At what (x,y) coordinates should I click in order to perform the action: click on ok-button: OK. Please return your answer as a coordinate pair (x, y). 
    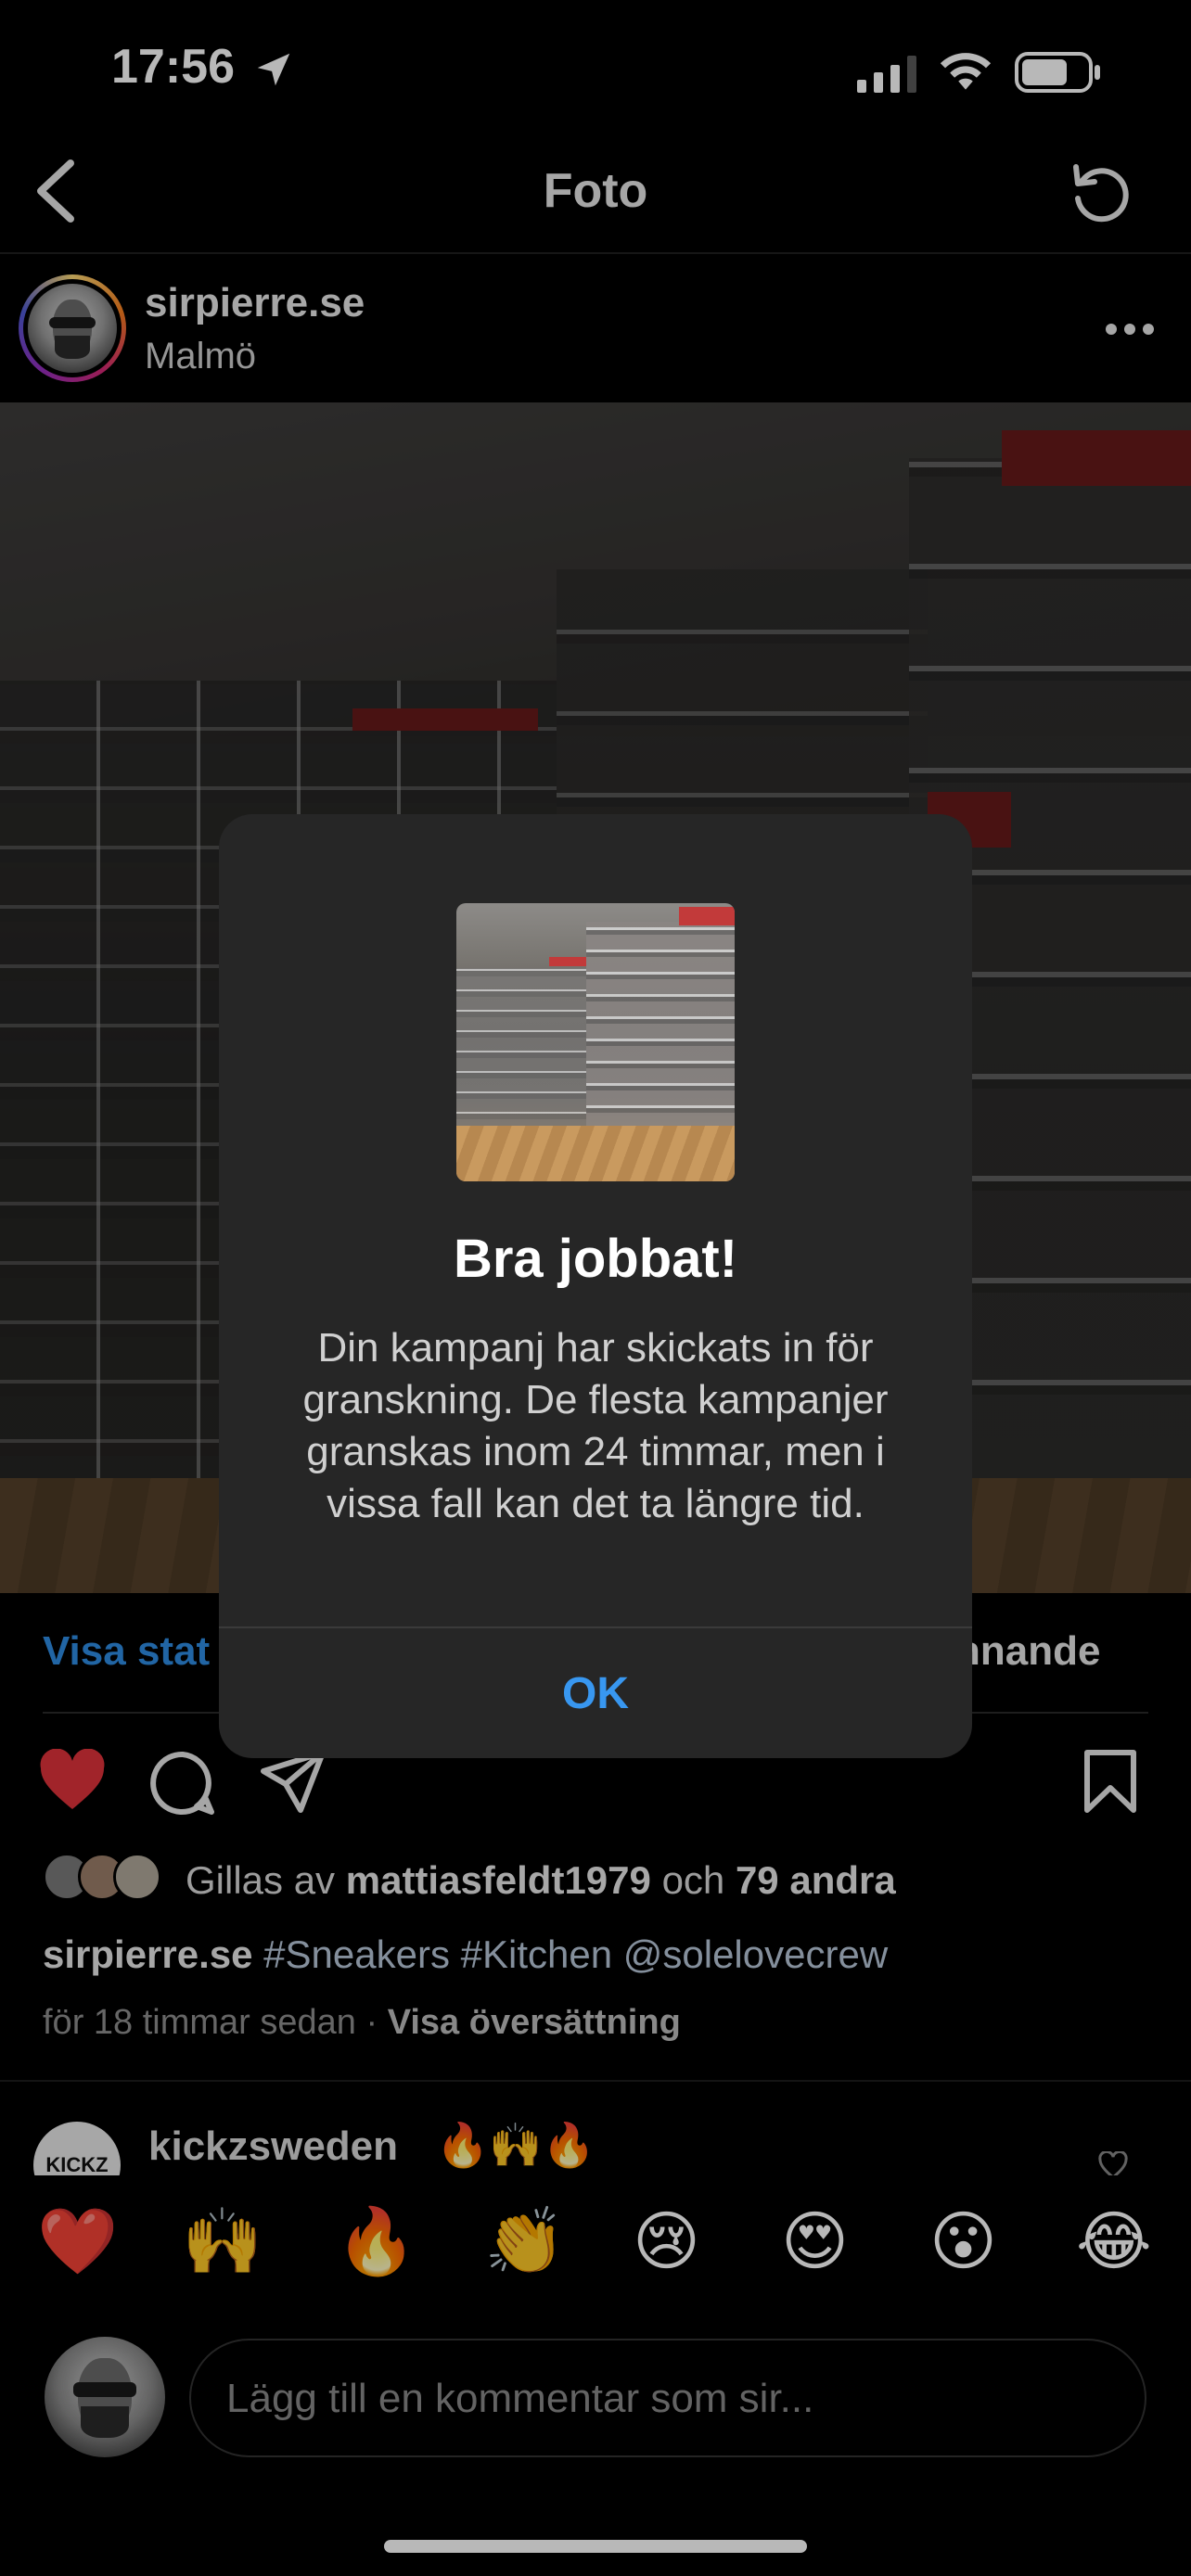
    Looking at the image, I should click on (595, 1693).